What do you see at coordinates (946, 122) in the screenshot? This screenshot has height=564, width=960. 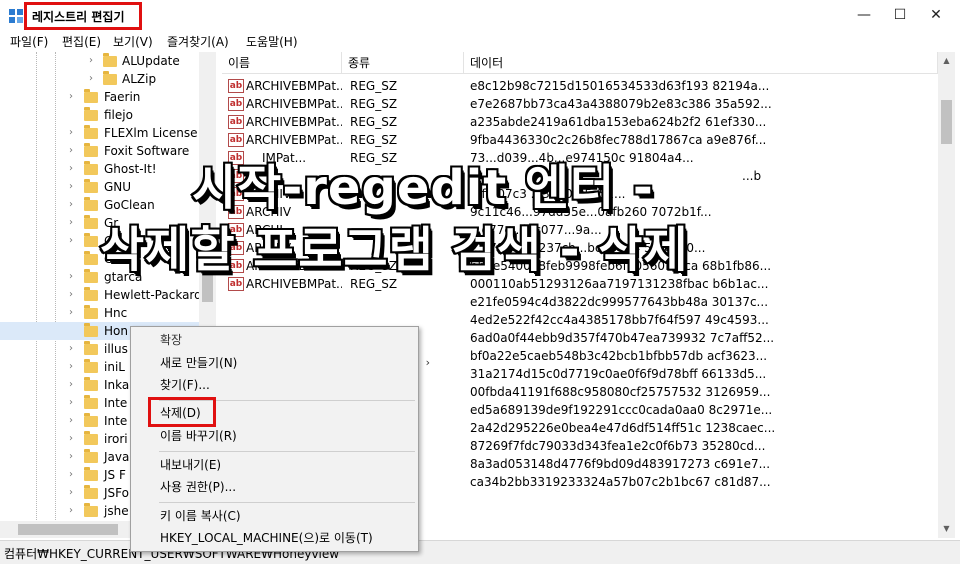 I see `list-vertical-scroll-thumb` at bounding box center [946, 122].